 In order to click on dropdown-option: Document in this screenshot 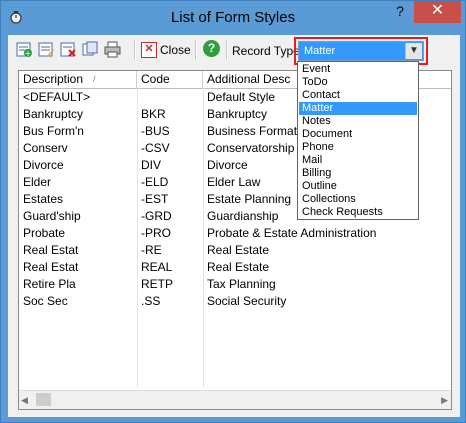, I will do `click(358, 134)`.